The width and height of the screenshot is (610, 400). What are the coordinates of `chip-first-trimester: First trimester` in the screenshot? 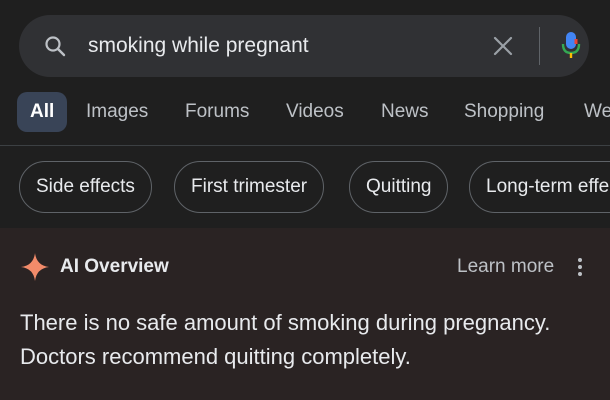 It's located at (249, 187).